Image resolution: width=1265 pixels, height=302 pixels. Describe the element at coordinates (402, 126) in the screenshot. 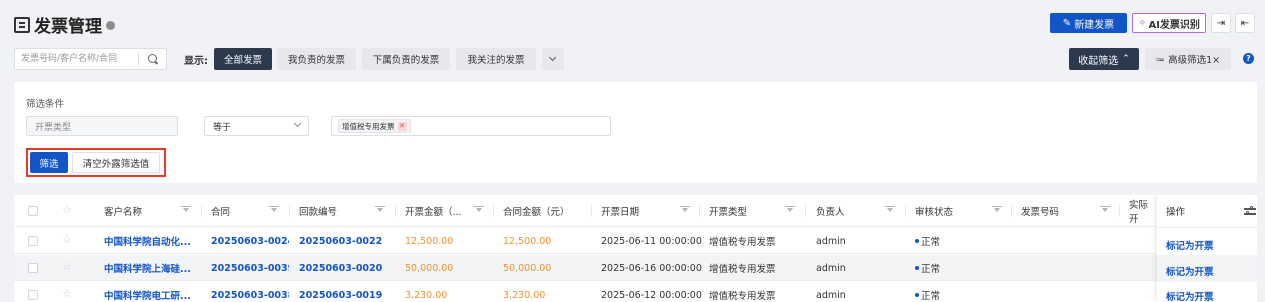

I see `remove-tag-icon: ✕` at that location.